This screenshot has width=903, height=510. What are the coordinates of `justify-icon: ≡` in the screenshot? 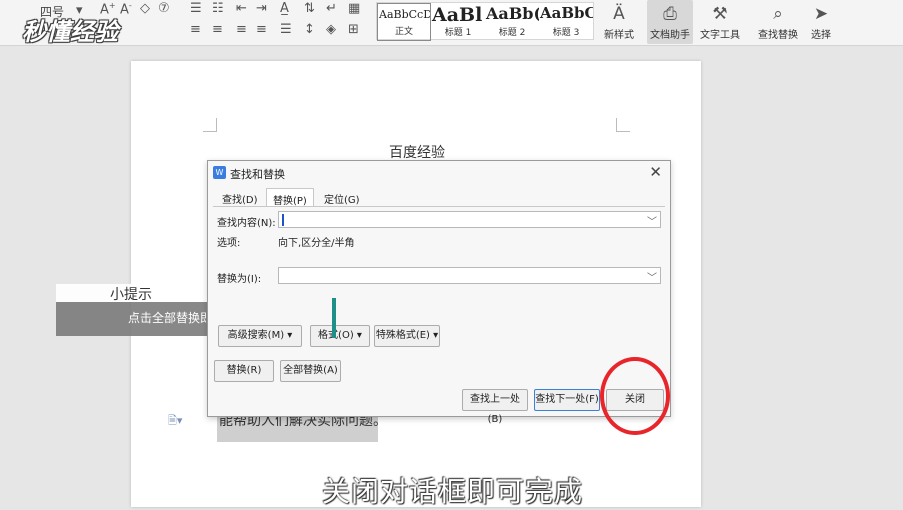 It's located at (261, 29).